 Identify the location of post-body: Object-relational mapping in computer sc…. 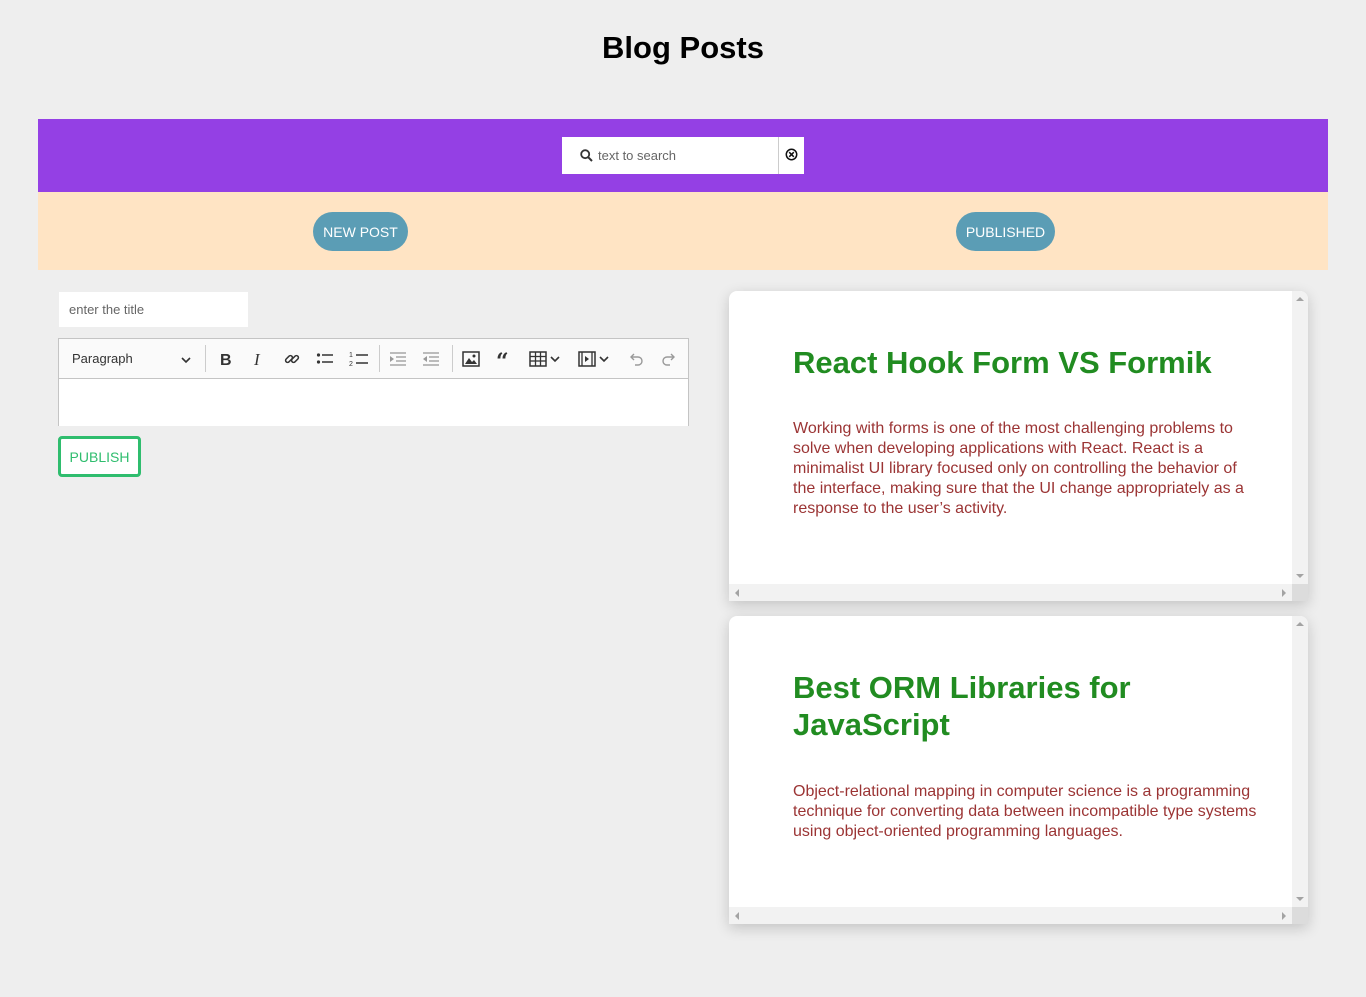
(1025, 811).